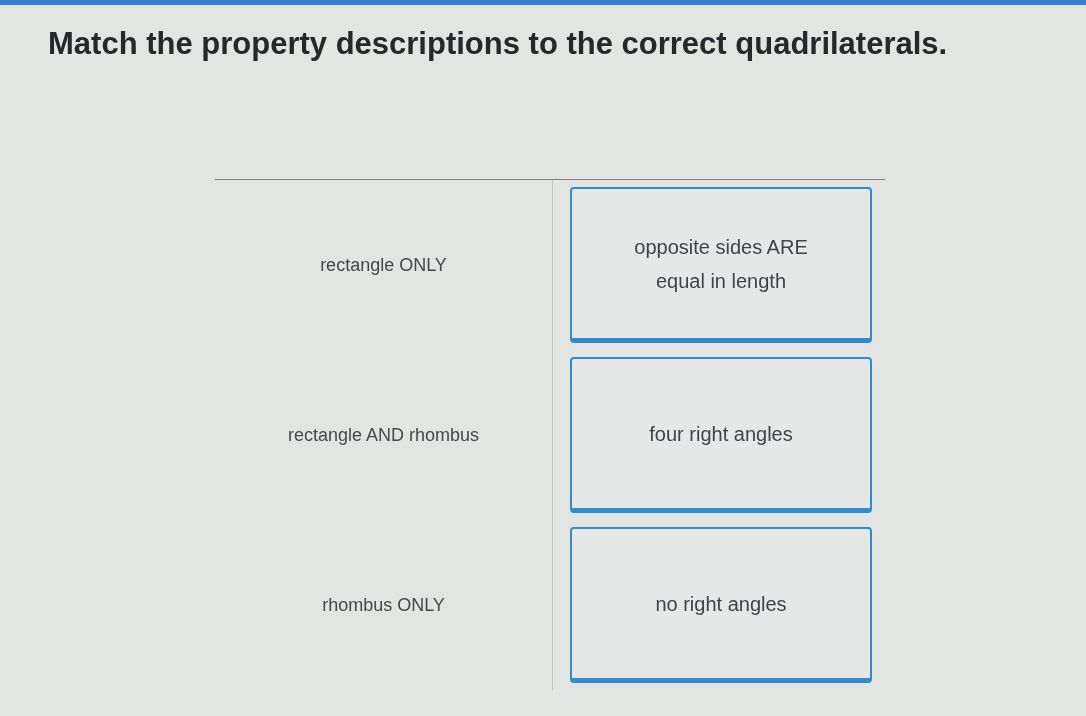  What do you see at coordinates (721, 265) in the screenshot?
I see `answer-card: opposite sides ARE equal in length` at bounding box center [721, 265].